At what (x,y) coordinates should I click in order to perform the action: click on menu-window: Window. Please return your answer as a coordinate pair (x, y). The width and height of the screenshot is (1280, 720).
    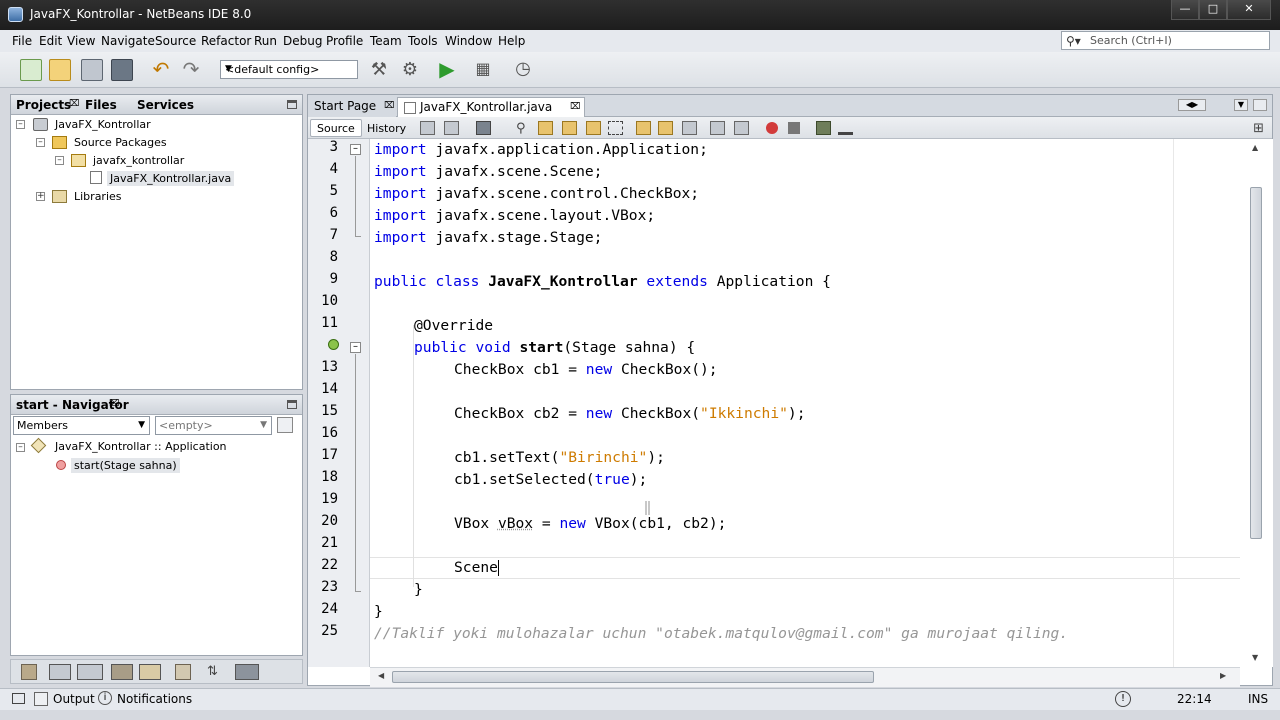
    Looking at the image, I should click on (468, 41).